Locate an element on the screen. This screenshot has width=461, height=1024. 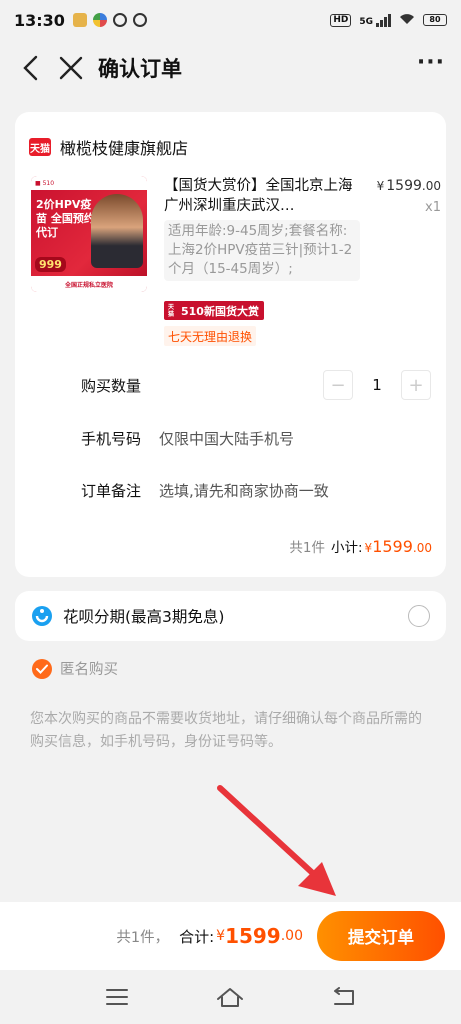
total-integer: 1599 is located at coordinates (253, 936).